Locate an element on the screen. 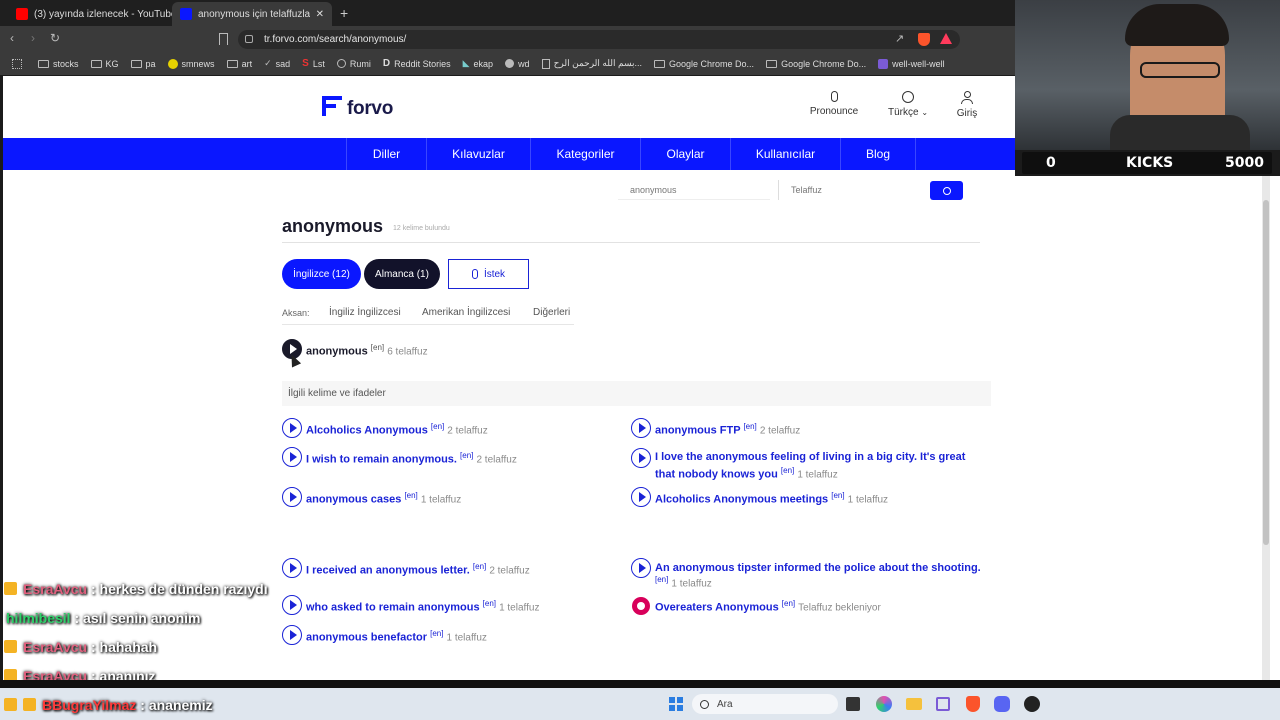  related-word: anonymous cases [en] 1 telaffuz is located at coordinates (383, 498).